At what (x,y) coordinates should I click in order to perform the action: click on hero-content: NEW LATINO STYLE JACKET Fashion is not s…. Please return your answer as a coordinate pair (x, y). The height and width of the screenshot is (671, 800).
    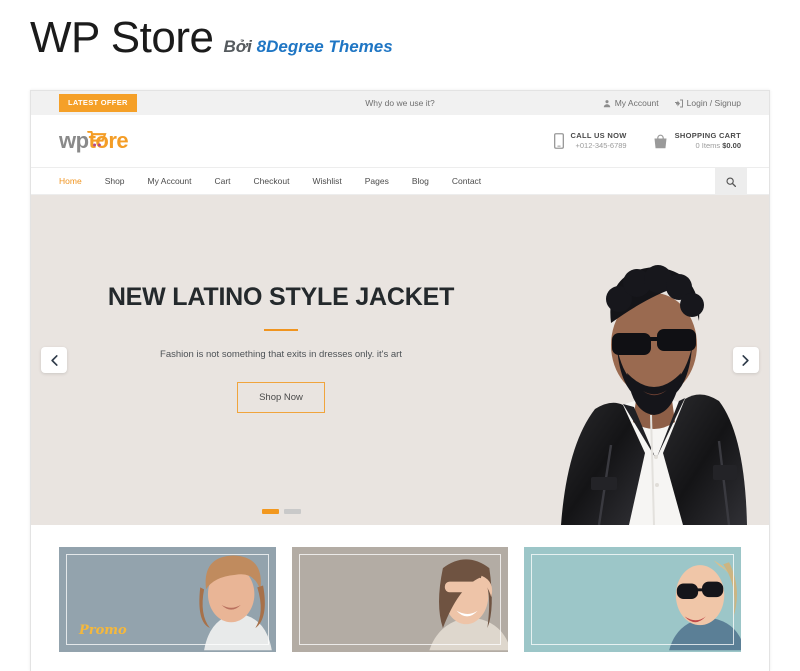
    Looking at the image, I should click on (281, 348).